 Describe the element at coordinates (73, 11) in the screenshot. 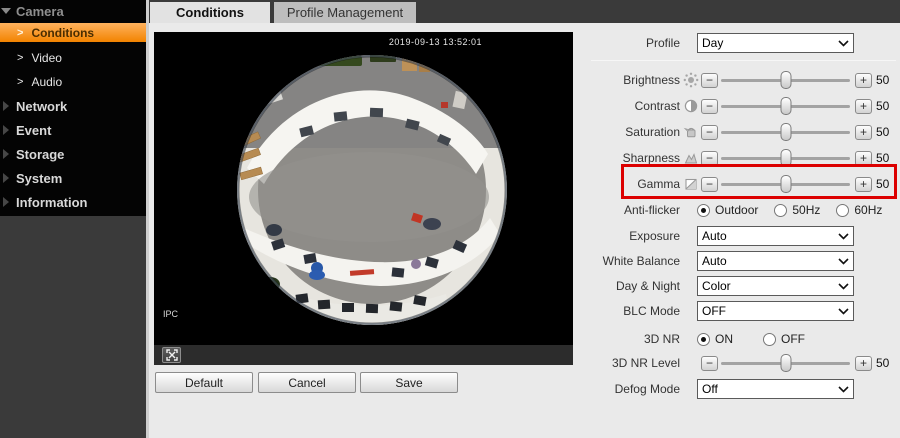

I see `sidebar-section-camera: Camera` at that location.